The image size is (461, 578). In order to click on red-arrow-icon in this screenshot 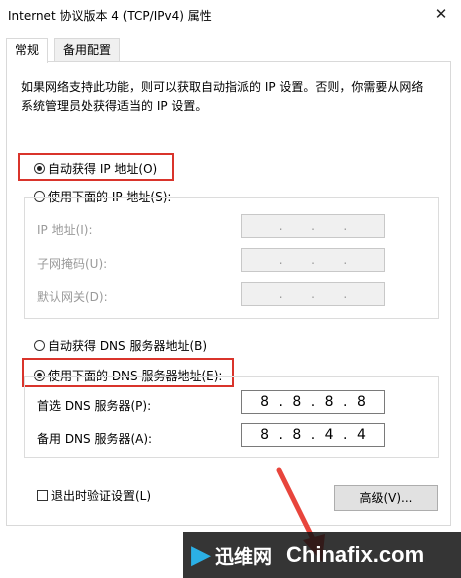, I will do `click(300, 514)`.